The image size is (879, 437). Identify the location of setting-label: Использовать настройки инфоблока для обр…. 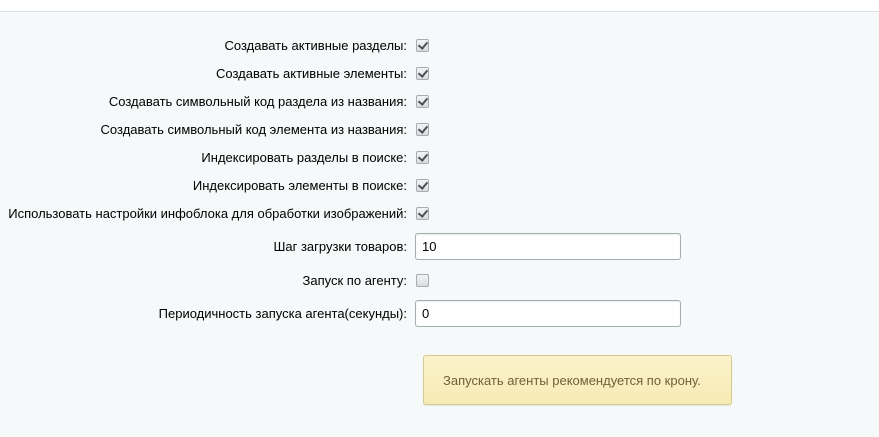
(207, 213).